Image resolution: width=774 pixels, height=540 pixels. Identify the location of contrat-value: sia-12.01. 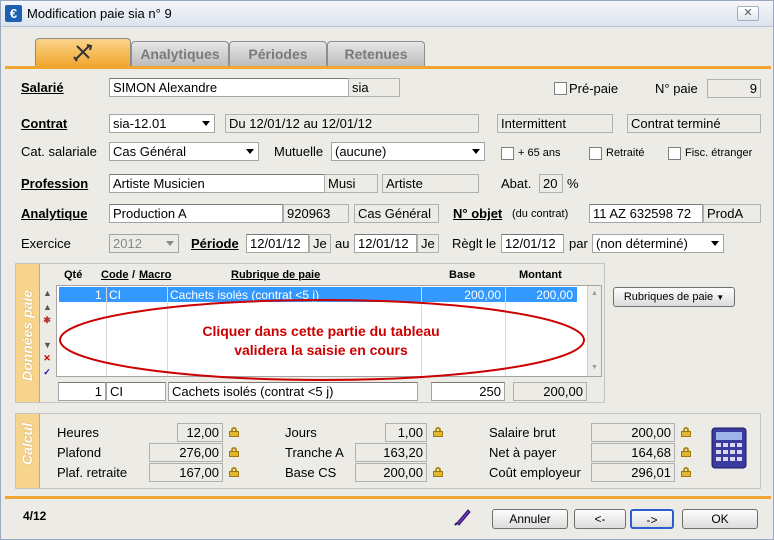
(140, 123).